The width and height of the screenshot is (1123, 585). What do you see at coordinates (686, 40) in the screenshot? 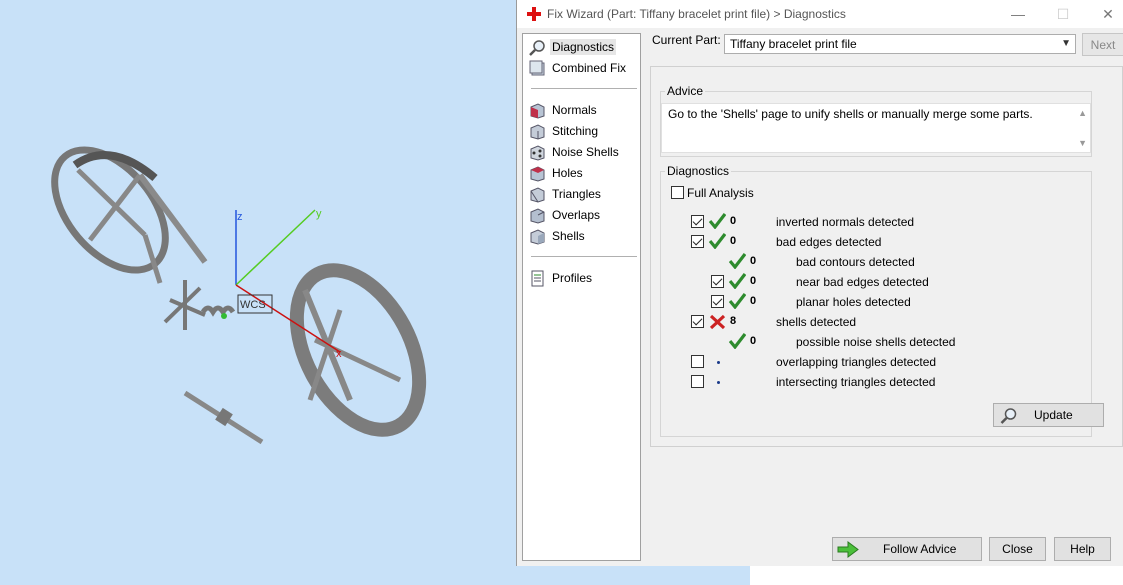
I see `current-part-label: Current Part:` at bounding box center [686, 40].